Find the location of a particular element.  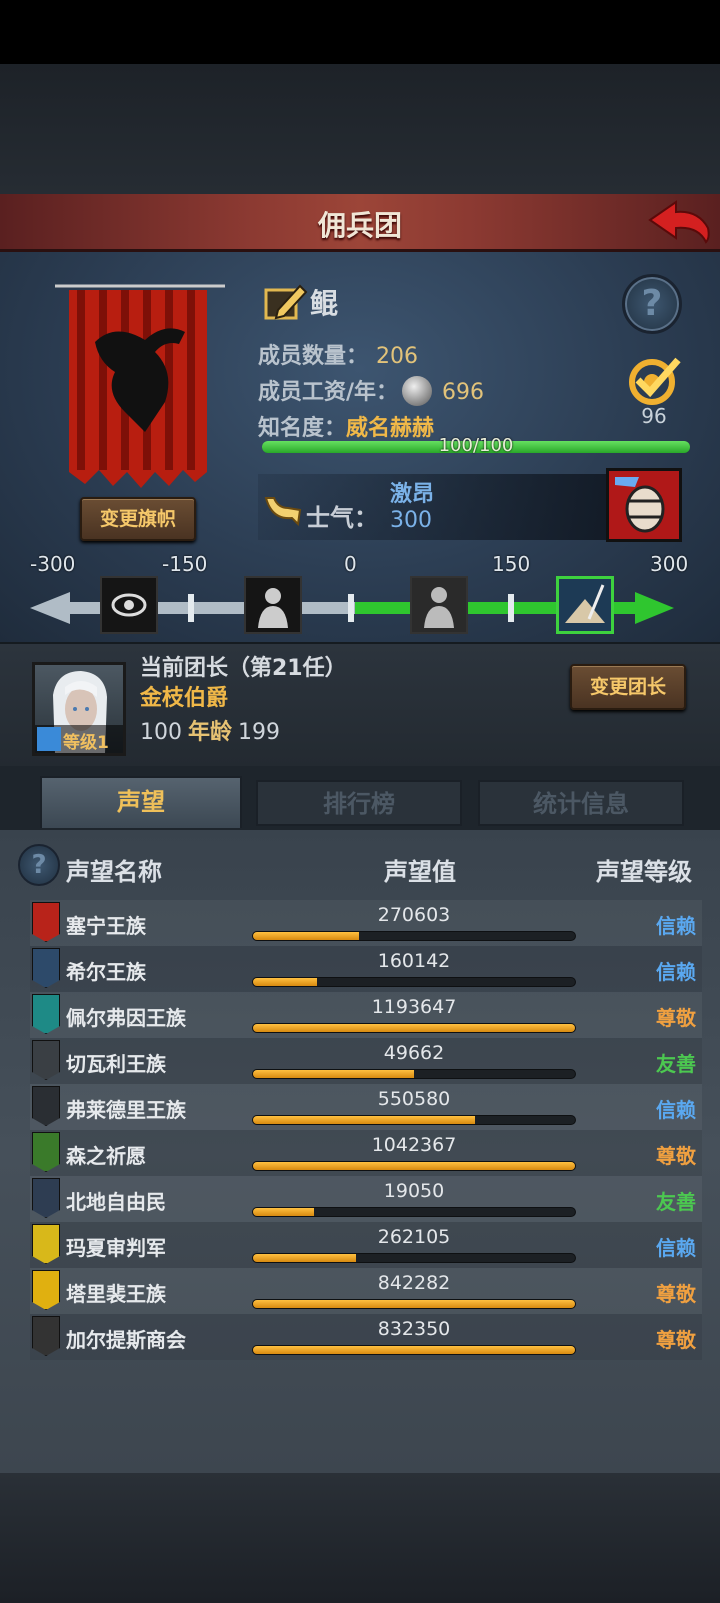

tab-statistics: 统计信息 is located at coordinates (581, 803).